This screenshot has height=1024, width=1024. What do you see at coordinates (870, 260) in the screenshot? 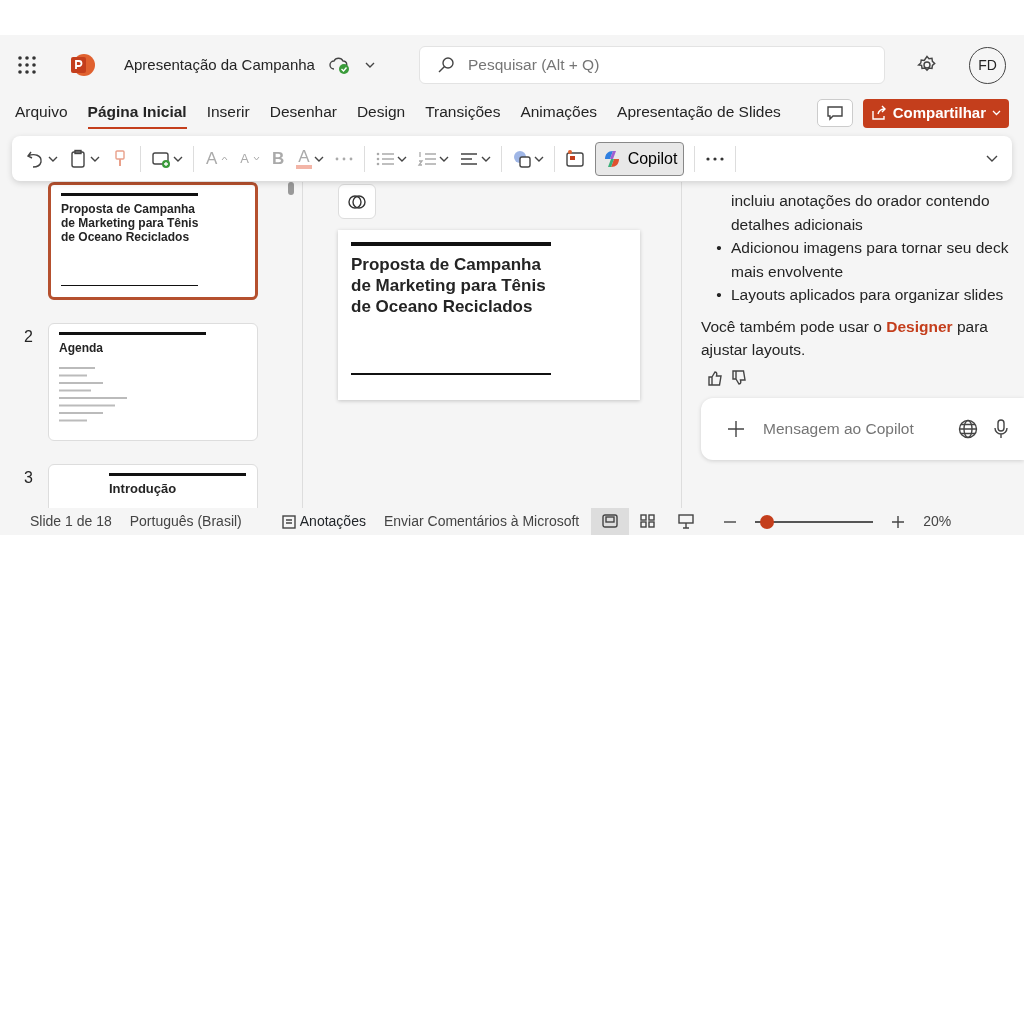
I see `bullet-text: Adicionou imagens para tornar seu deck mais envolvente` at bounding box center [870, 260].